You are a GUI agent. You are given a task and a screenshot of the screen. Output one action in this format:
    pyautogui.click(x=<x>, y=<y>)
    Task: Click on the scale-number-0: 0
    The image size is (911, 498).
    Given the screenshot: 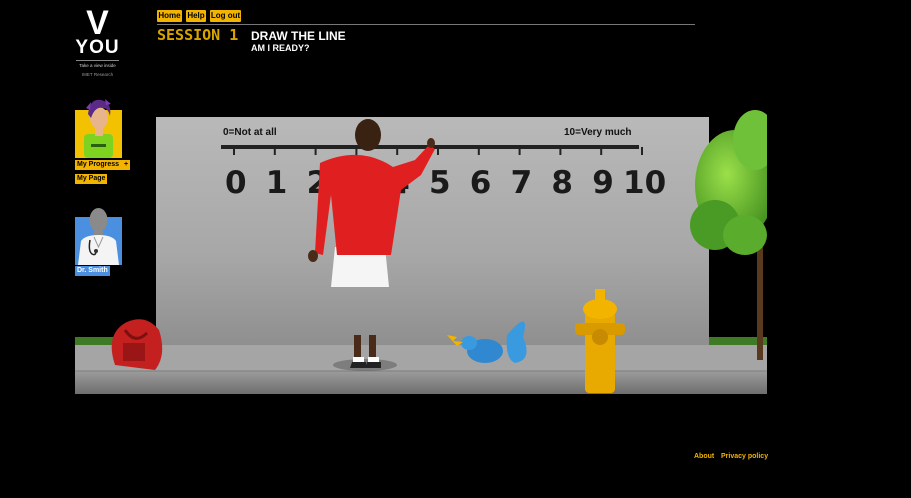 What is the action you would take?
    pyautogui.click(x=236, y=183)
    